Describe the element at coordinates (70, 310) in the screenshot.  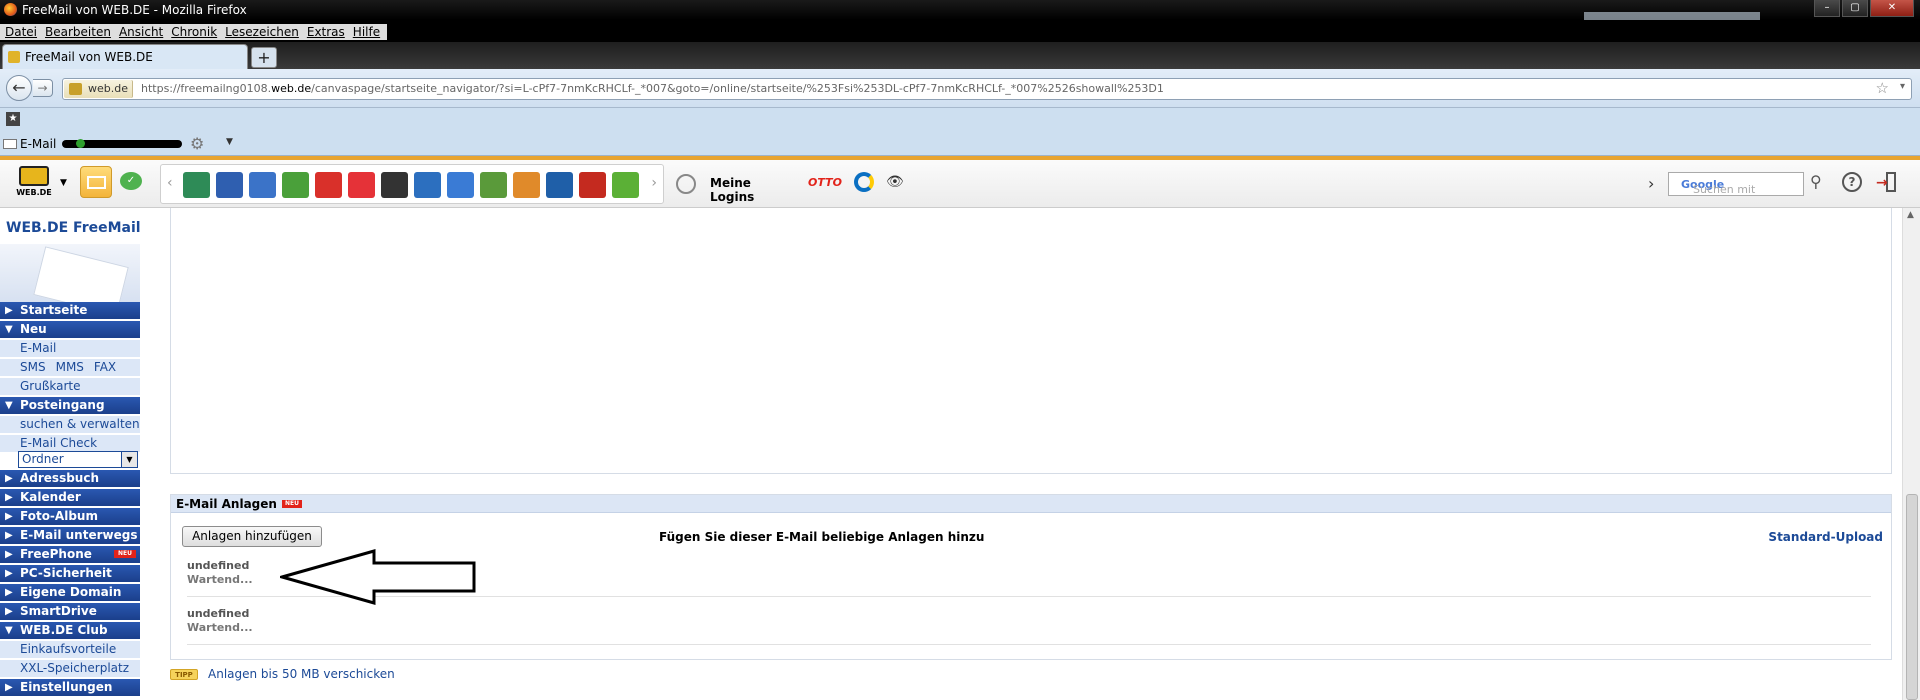
I see `sidebar-item-startseite: ▶ Startseite` at that location.